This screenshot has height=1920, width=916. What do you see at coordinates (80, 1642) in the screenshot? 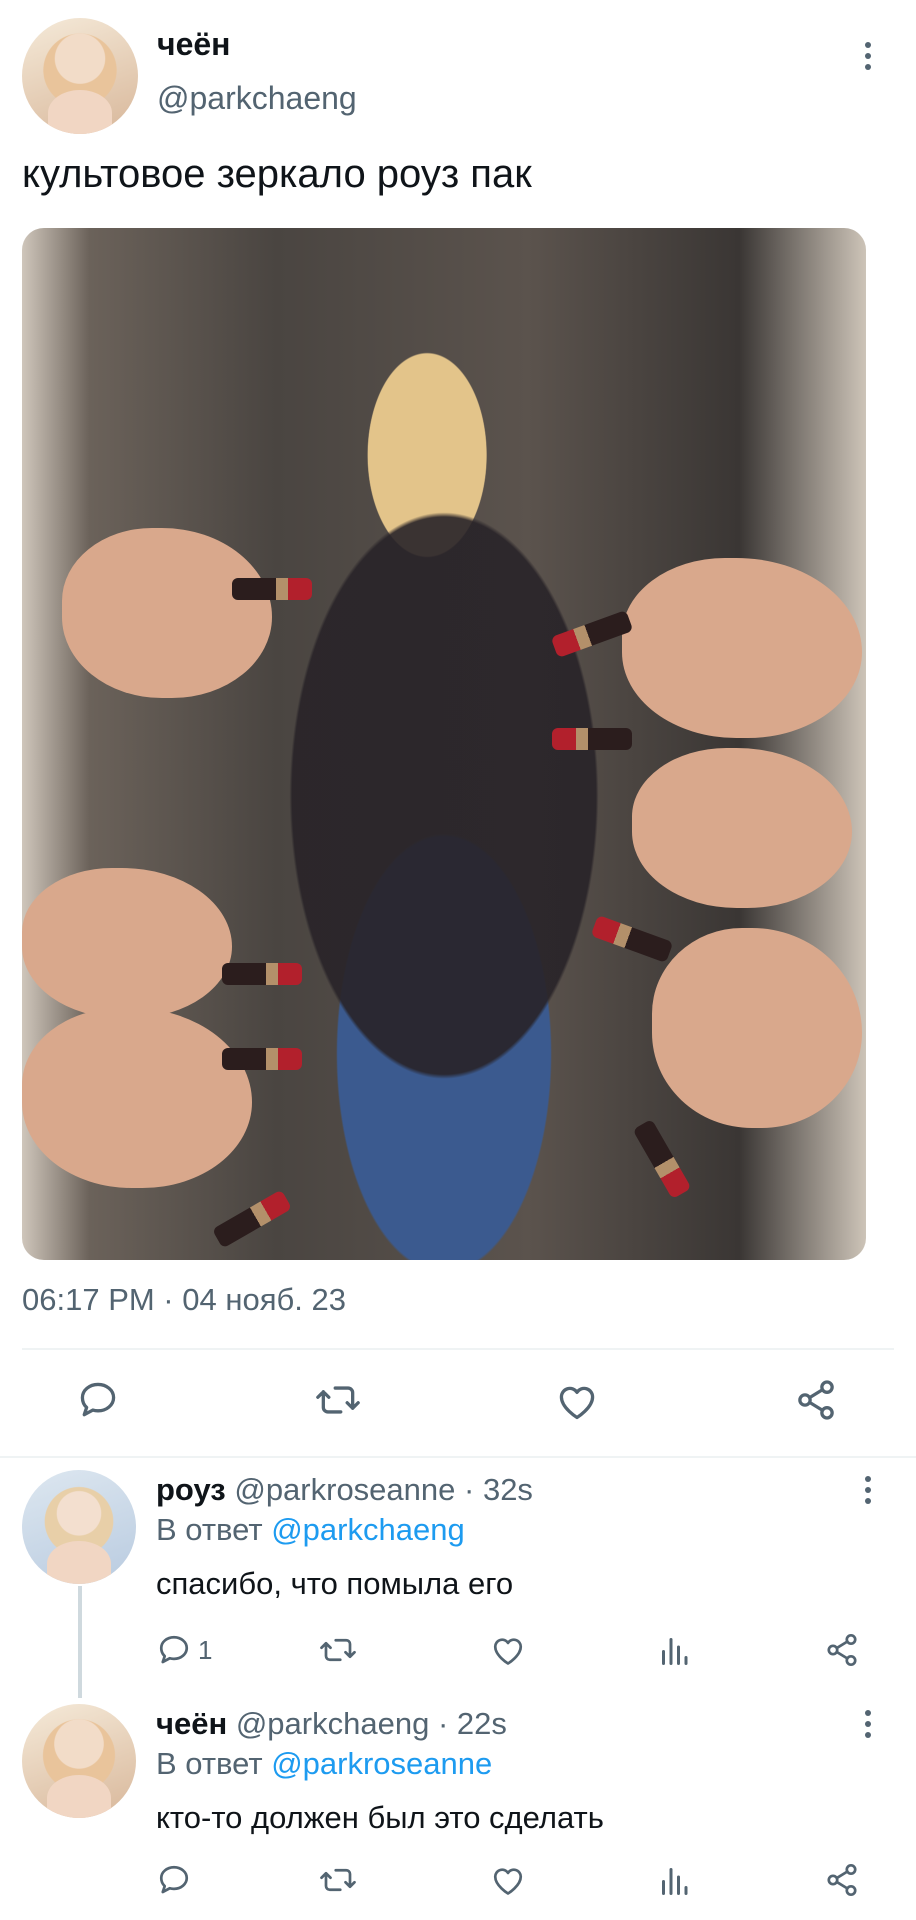
I see `thread-line` at bounding box center [80, 1642].